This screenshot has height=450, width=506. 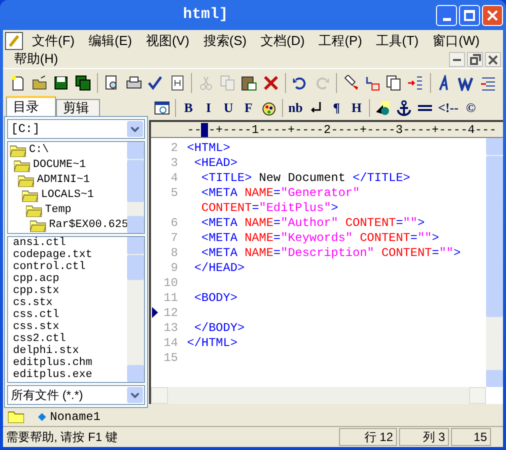 I want to click on file-item: css2.ctl, so click(x=70, y=339).